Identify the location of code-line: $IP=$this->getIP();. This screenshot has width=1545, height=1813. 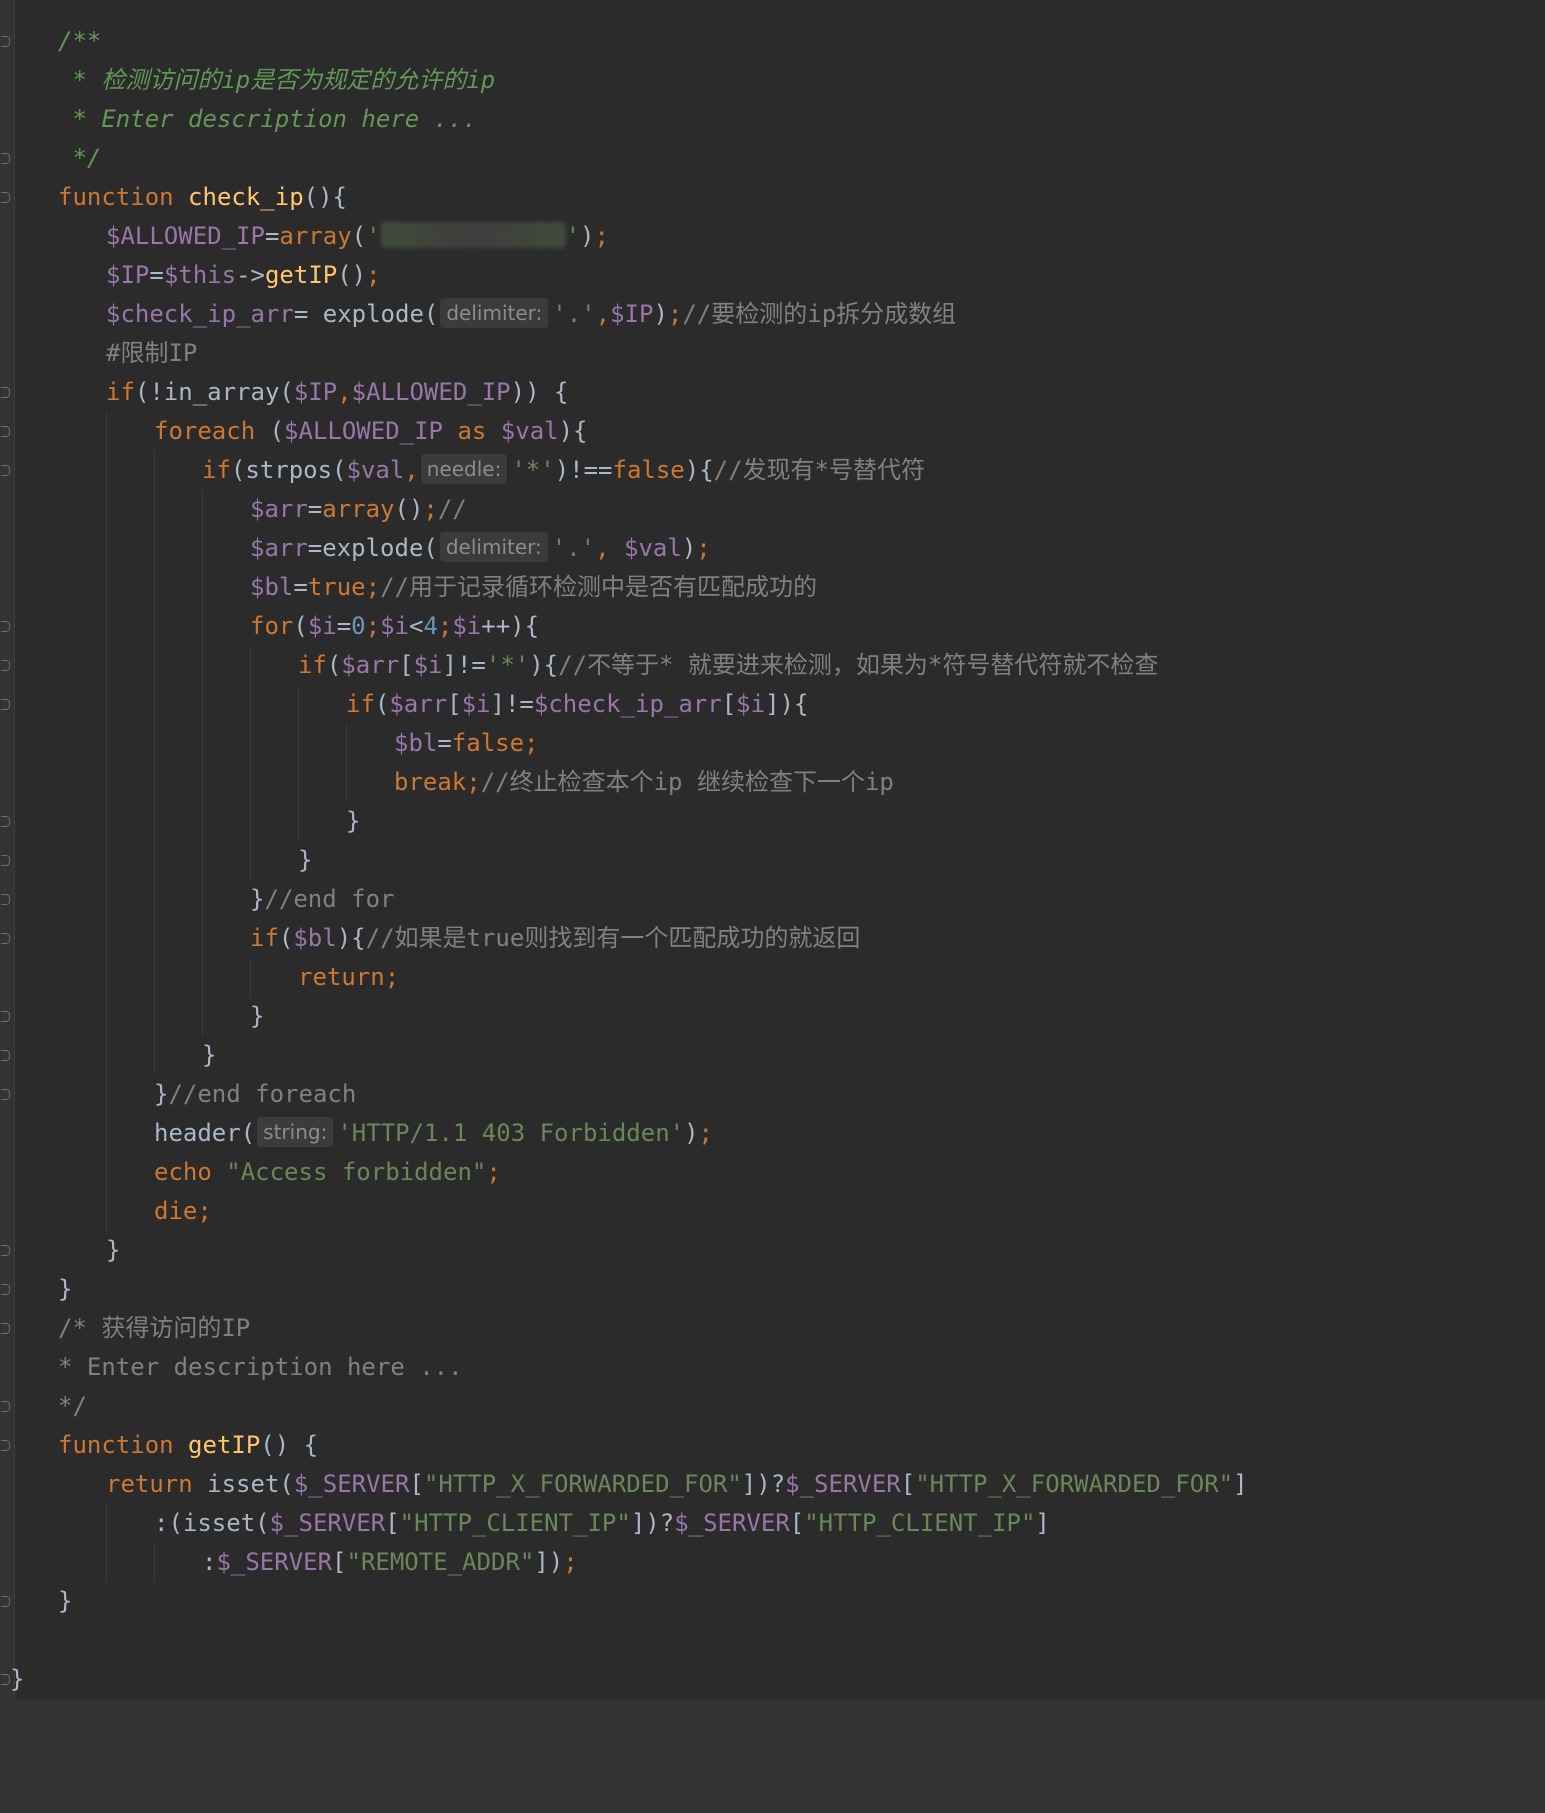
(773, 275).